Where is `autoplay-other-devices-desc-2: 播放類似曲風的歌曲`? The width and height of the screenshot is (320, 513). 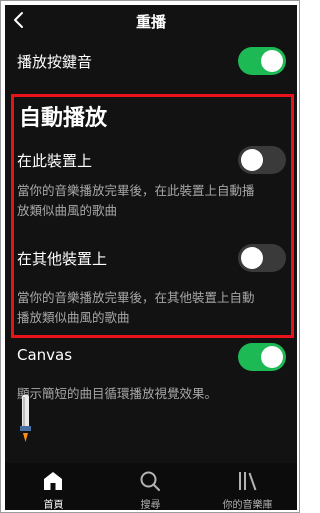 autoplay-other-devices-desc-2: 播放類似曲風的歌曲 is located at coordinates (73, 317).